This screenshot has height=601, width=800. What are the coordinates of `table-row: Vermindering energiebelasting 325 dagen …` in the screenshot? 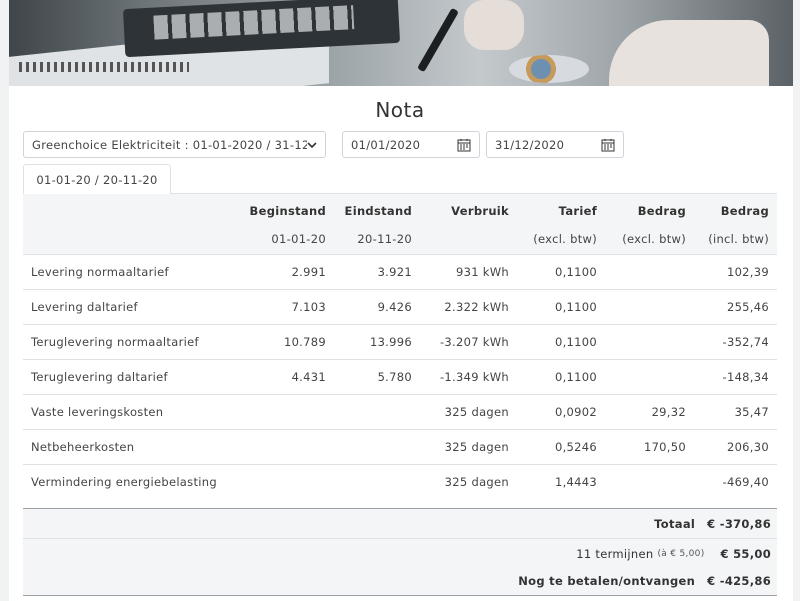 It's located at (400, 481).